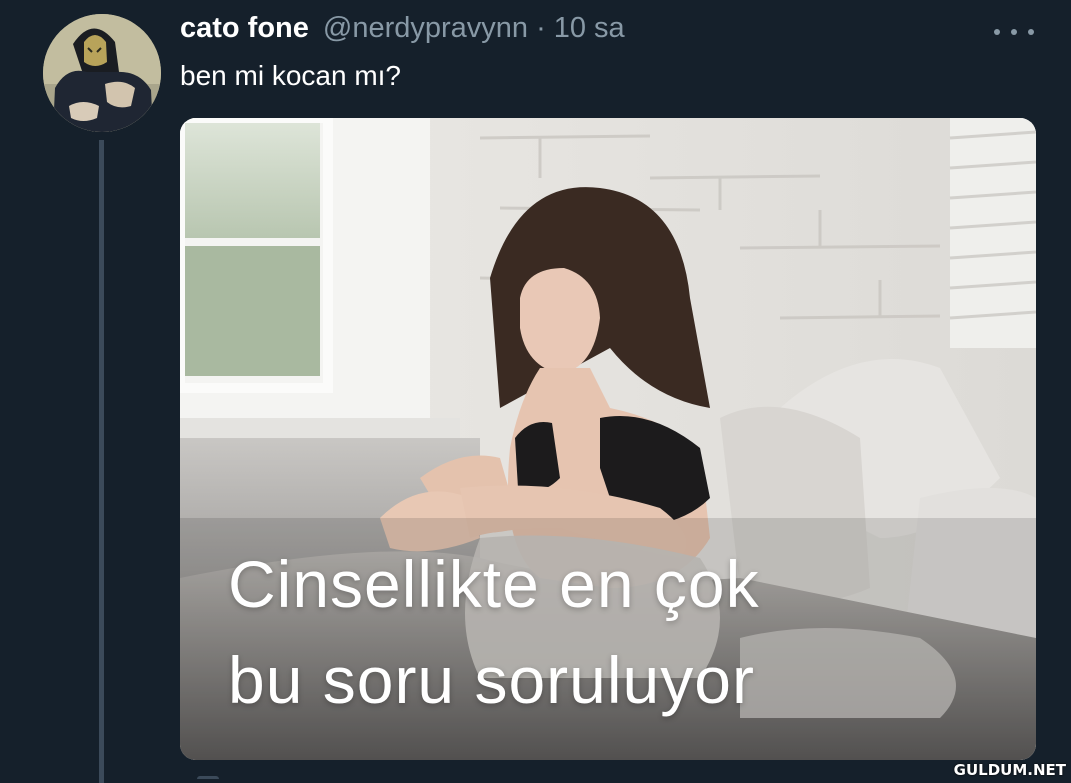 The width and height of the screenshot is (1071, 783). Describe the element at coordinates (494, 632) in the screenshot. I see `image-caption: Cinsellikte en çok bu soru soruluyor` at that location.